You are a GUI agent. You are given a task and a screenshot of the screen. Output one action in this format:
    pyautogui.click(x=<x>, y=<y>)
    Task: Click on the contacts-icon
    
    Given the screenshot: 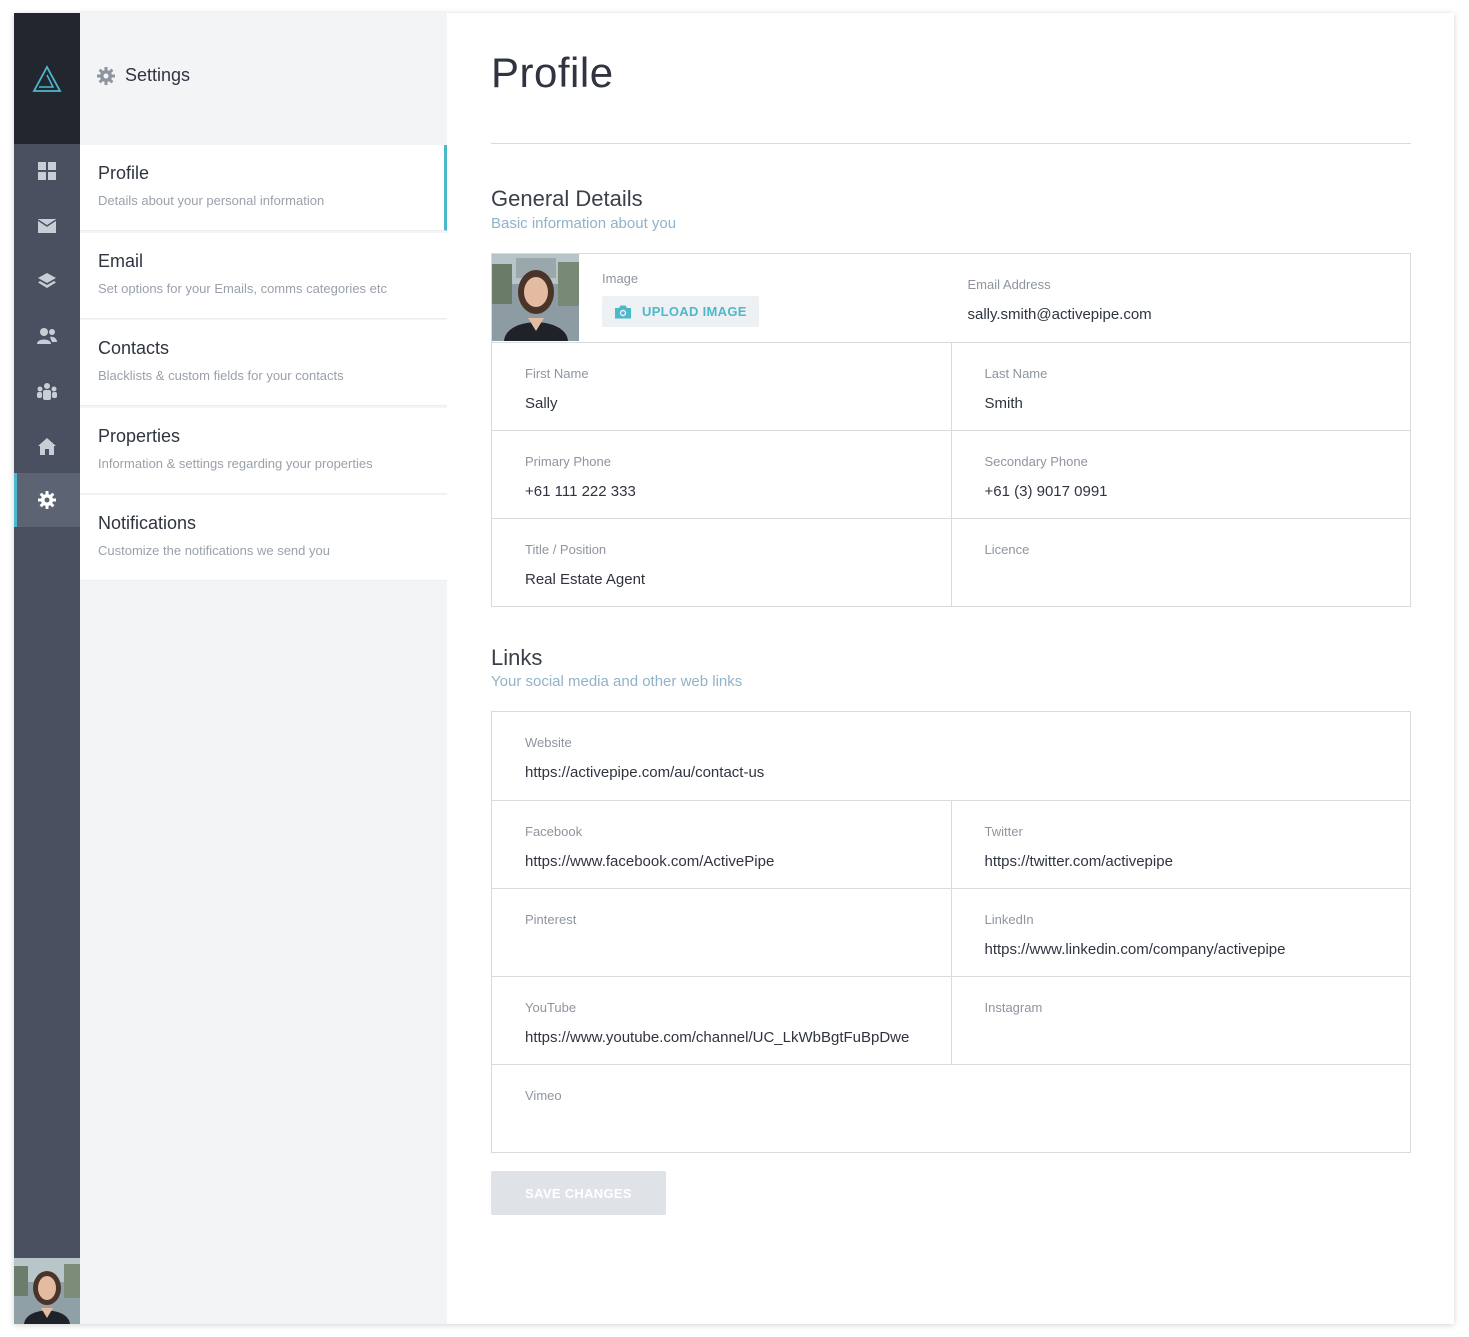 What is the action you would take?
    pyautogui.click(x=47, y=336)
    